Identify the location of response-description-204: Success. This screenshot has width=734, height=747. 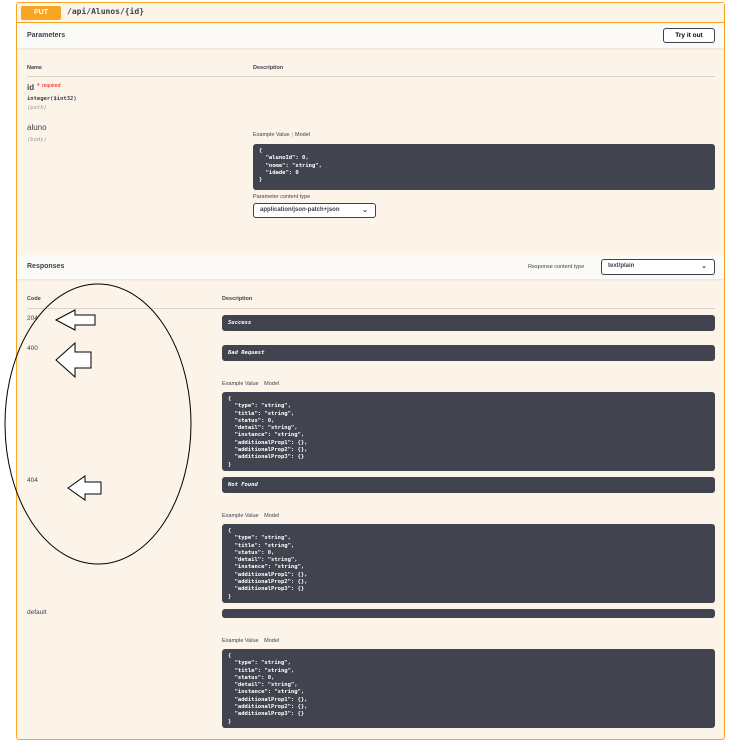
(468, 323).